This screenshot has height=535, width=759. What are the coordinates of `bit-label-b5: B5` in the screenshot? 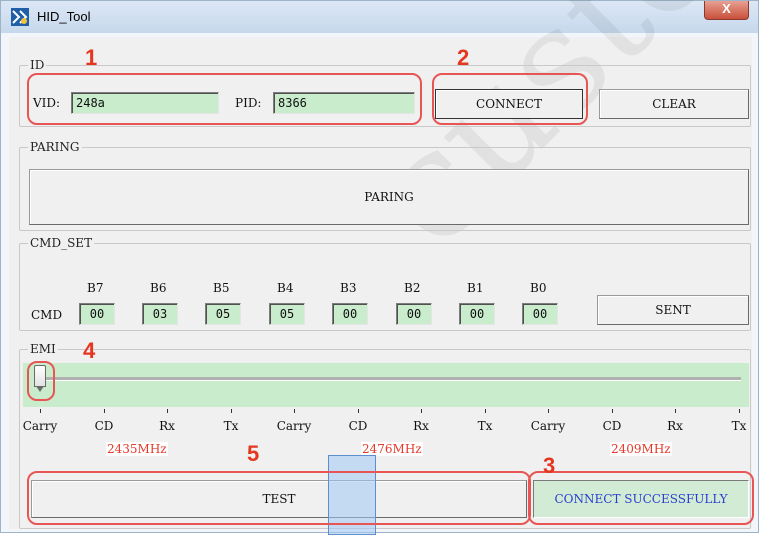 It's located at (221, 288).